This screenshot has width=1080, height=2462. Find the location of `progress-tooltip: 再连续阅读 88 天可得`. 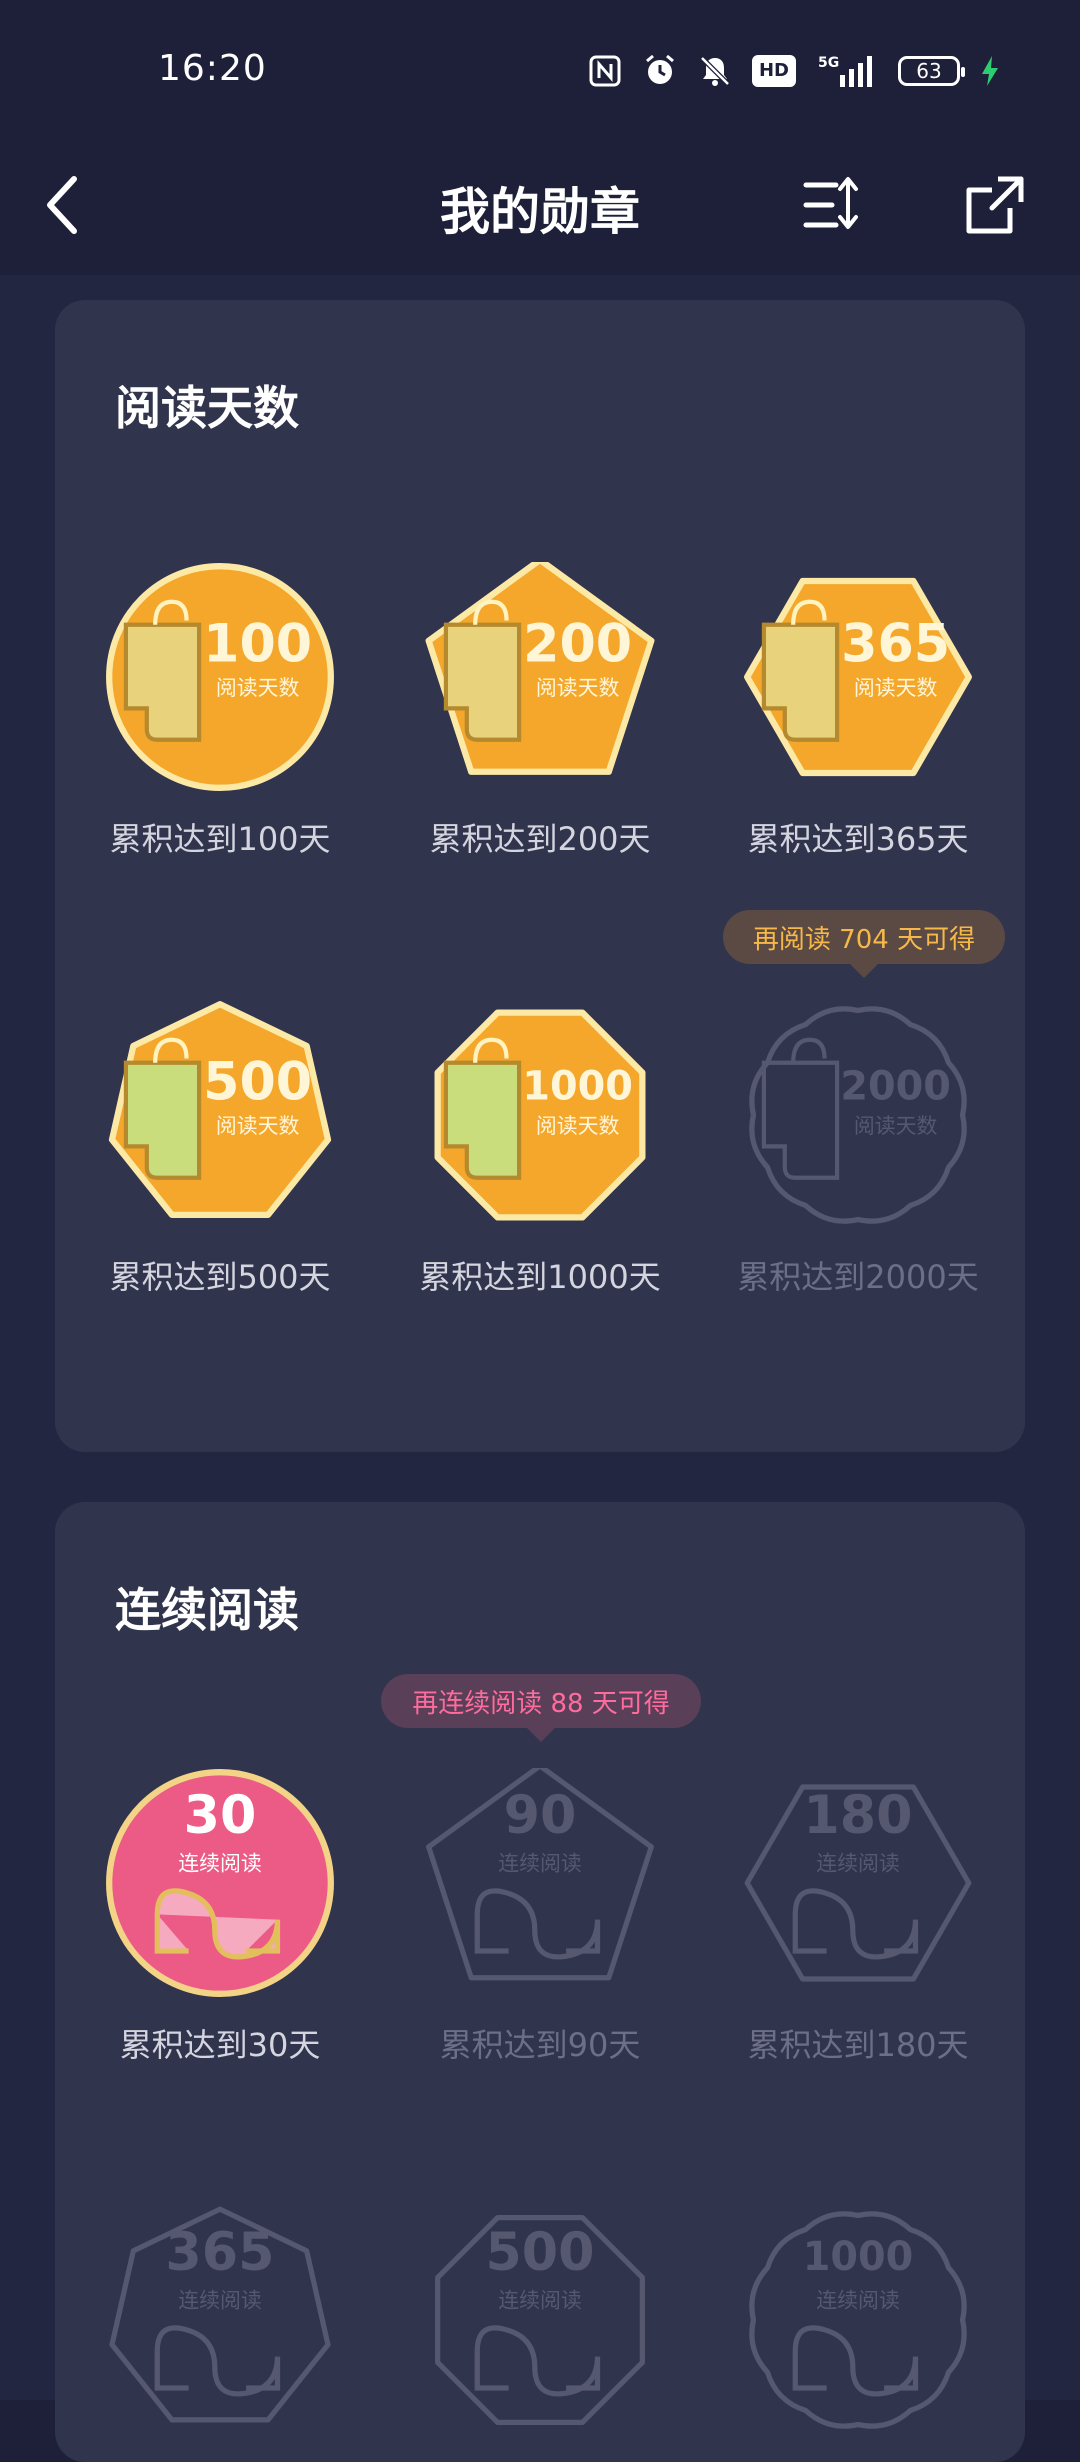

progress-tooltip: 再连续阅读 88 天可得 is located at coordinates (541, 1708).